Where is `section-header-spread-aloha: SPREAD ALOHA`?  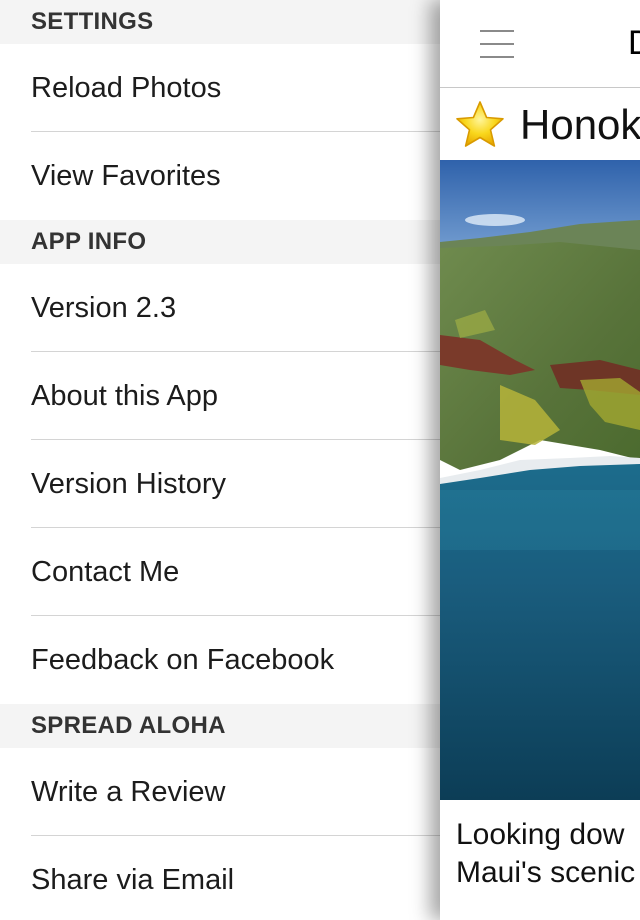 section-header-spread-aloha: SPREAD ALOHA is located at coordinates (220, 726).